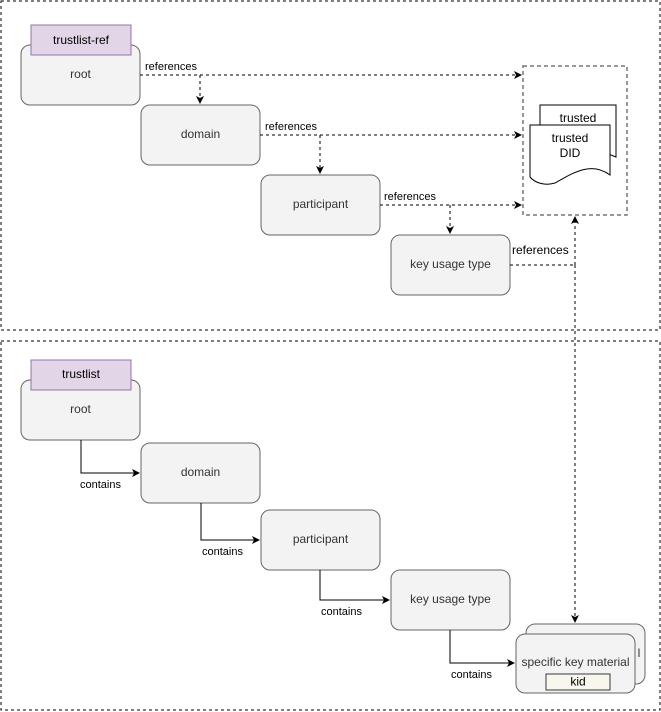 The image size is (661, 712). I want to click on trustlist-label: trustlist, so click(81, 374).